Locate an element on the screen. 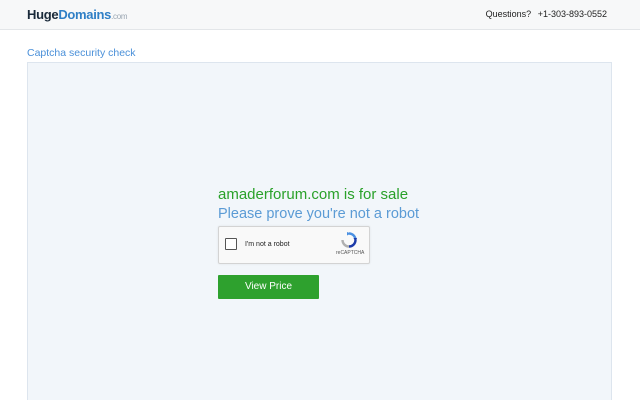  hugedomains-logo: HugeDomains.com is located at coordinates (77, 14).